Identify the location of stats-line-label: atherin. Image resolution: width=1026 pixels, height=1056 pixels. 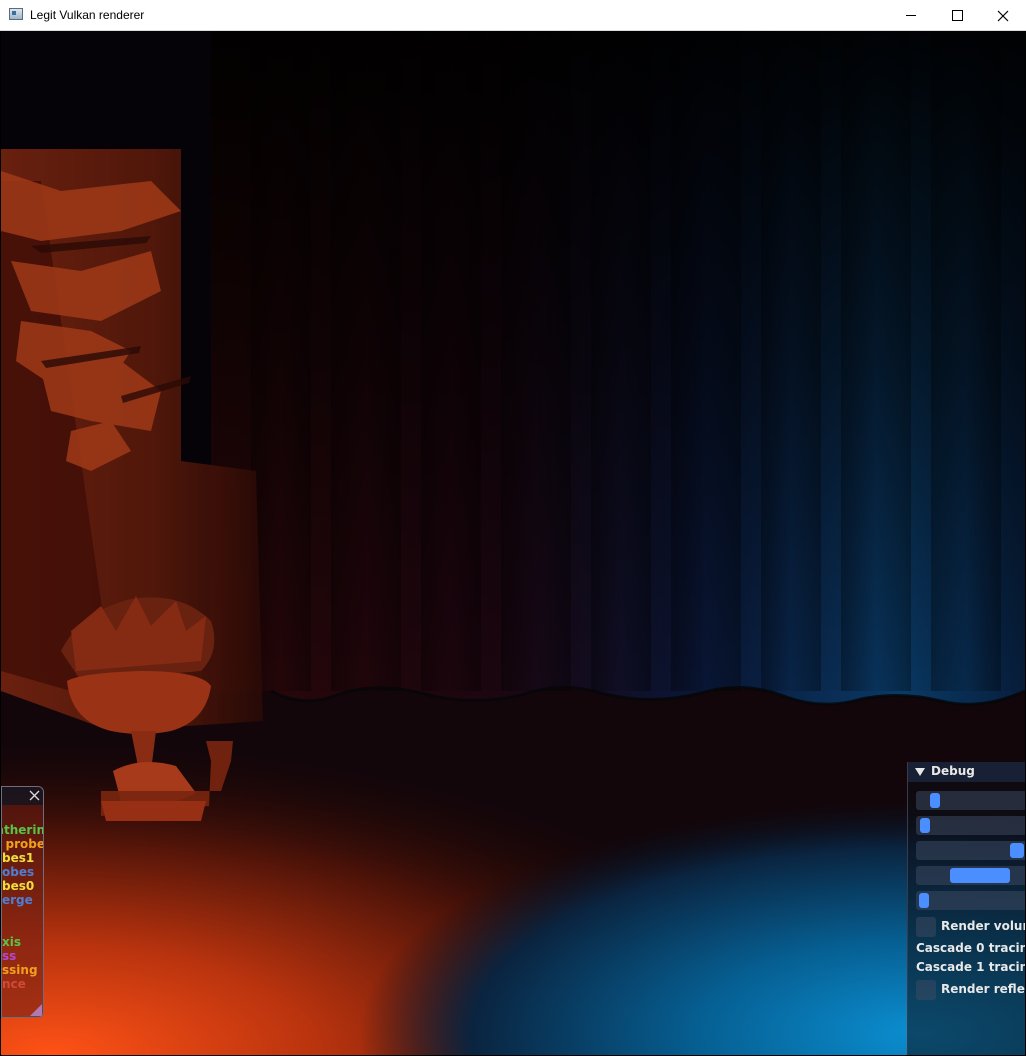
(23, 830).